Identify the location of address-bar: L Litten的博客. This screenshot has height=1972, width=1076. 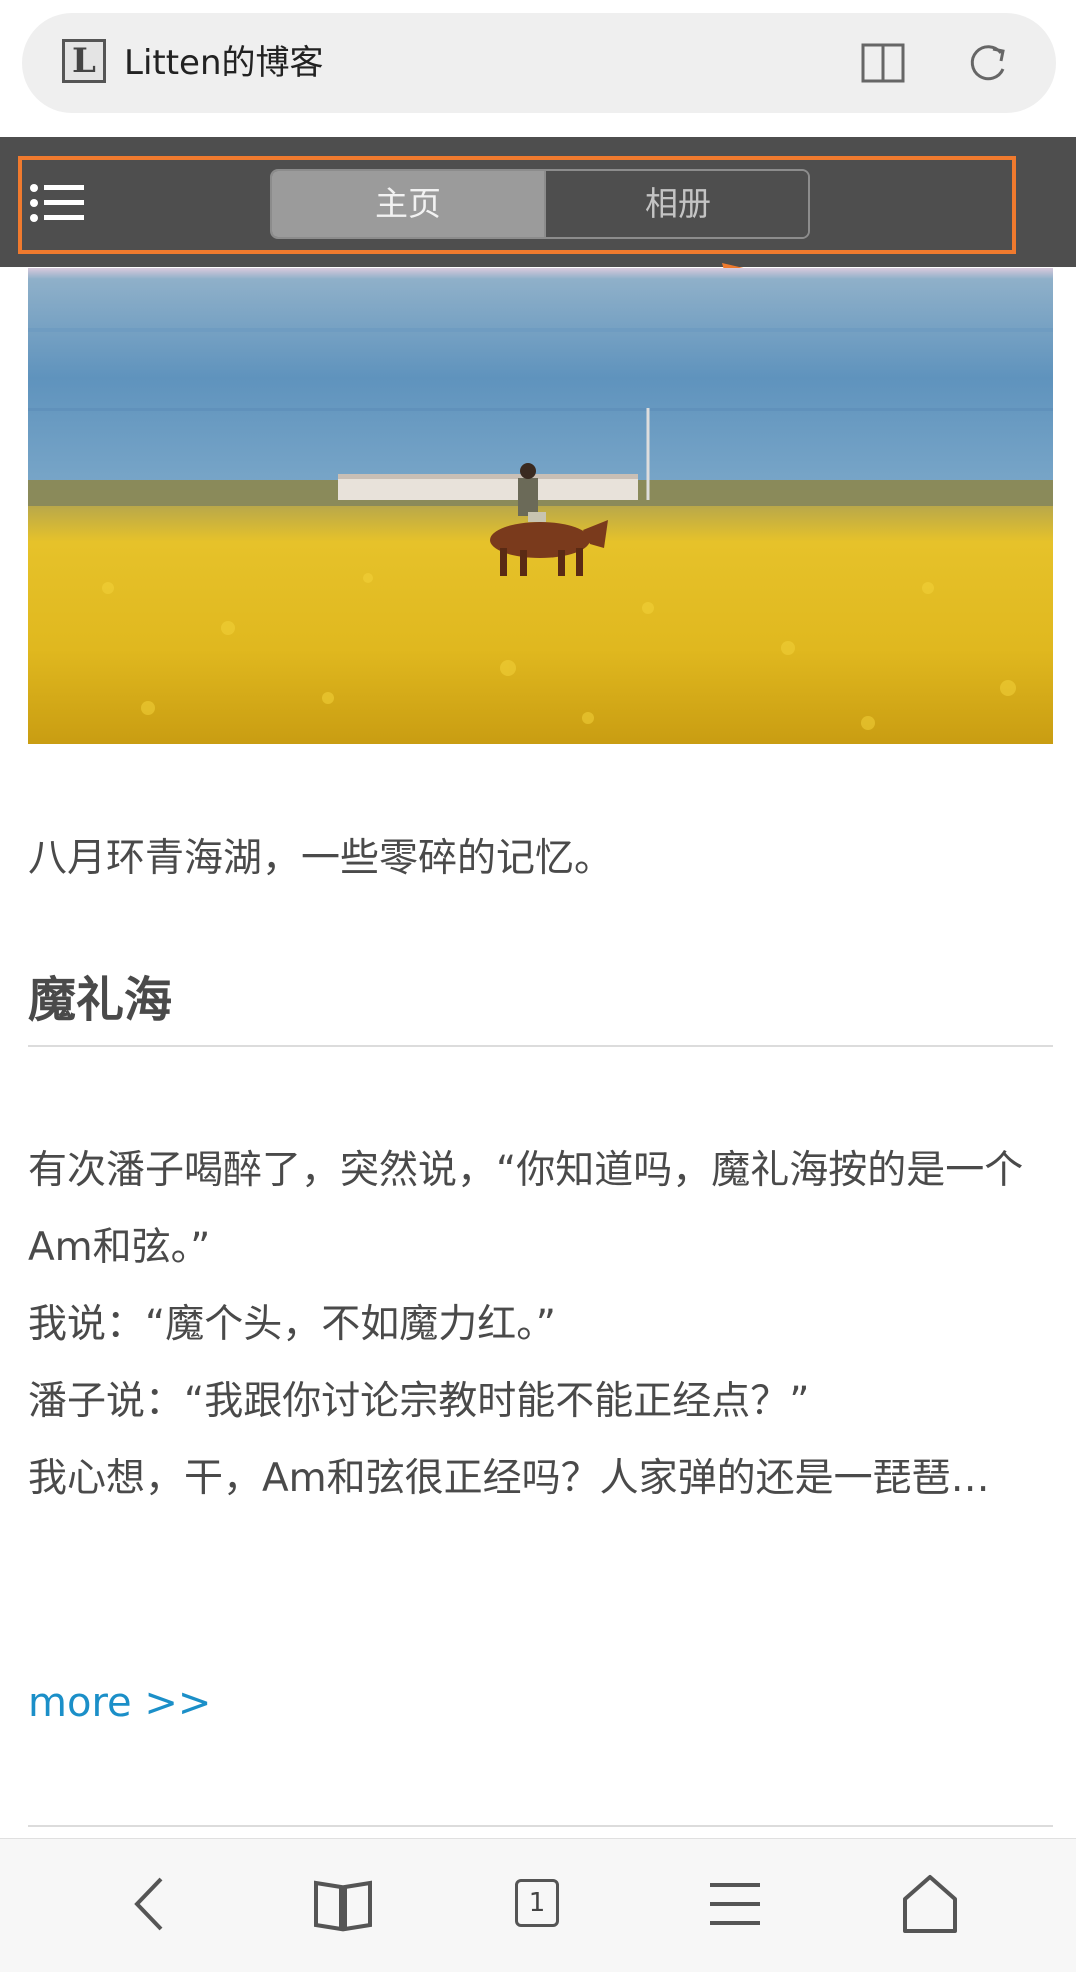
(539, 63).